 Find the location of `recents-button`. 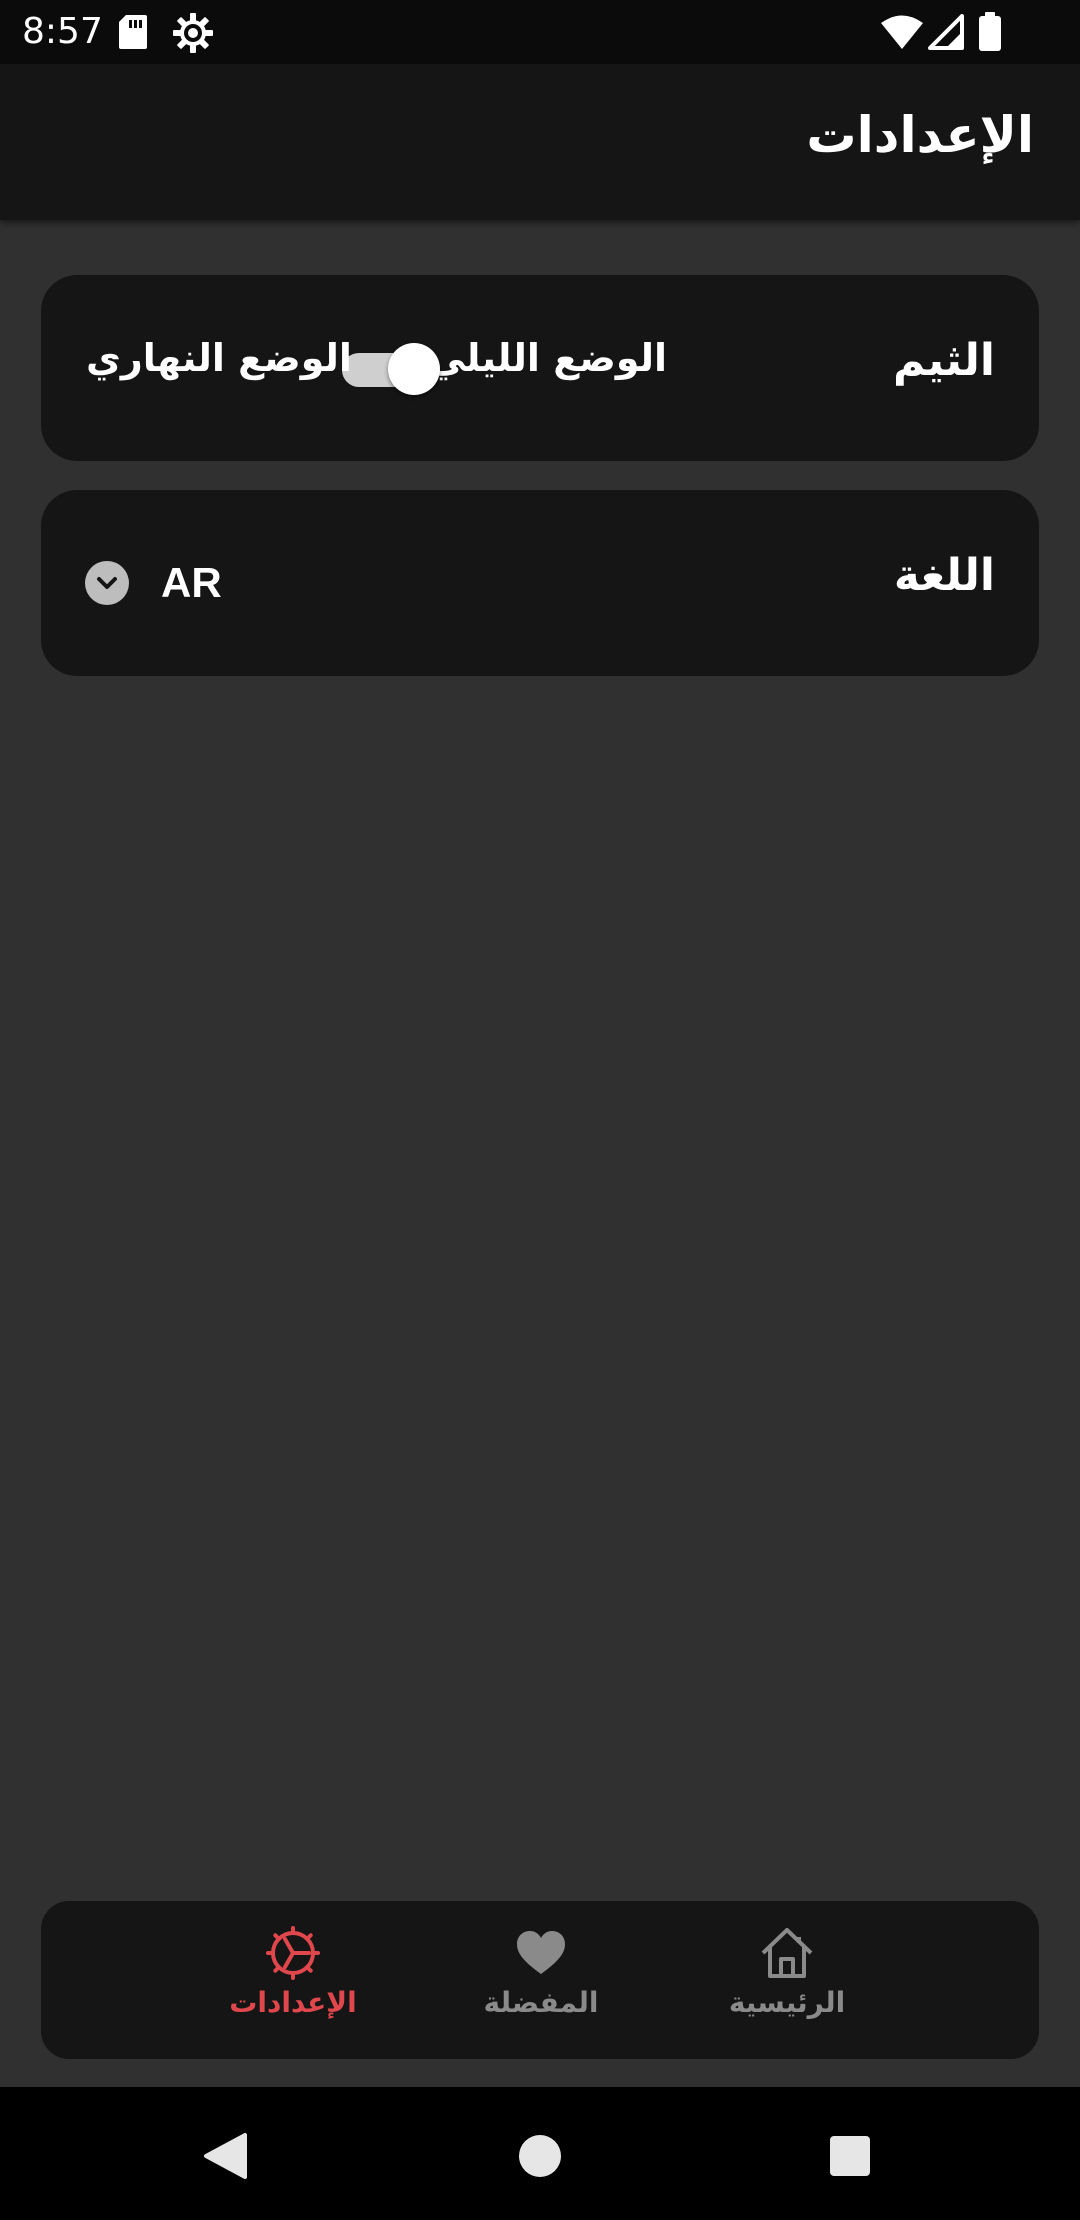

recents-button is located at coordinates (850, 2156).